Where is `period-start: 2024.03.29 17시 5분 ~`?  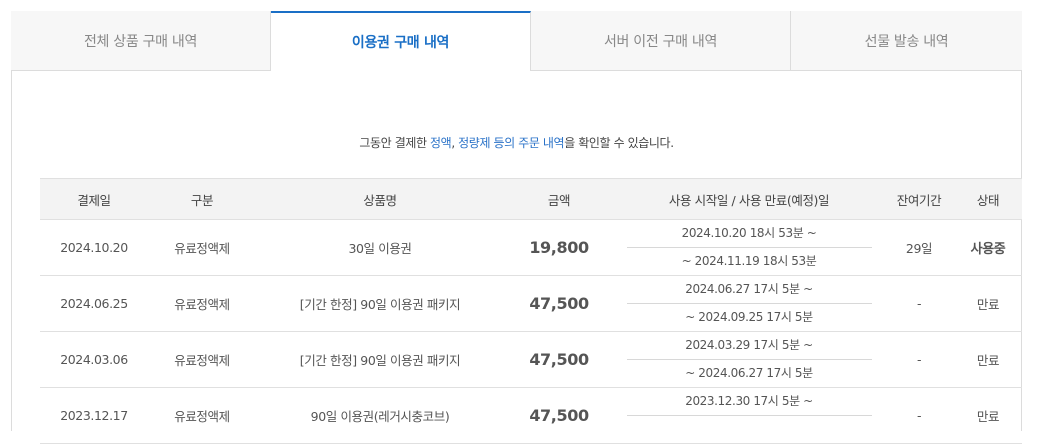
period-start: 2024.03.29 17시 5분 ~ is located at coordinates (749, 346).